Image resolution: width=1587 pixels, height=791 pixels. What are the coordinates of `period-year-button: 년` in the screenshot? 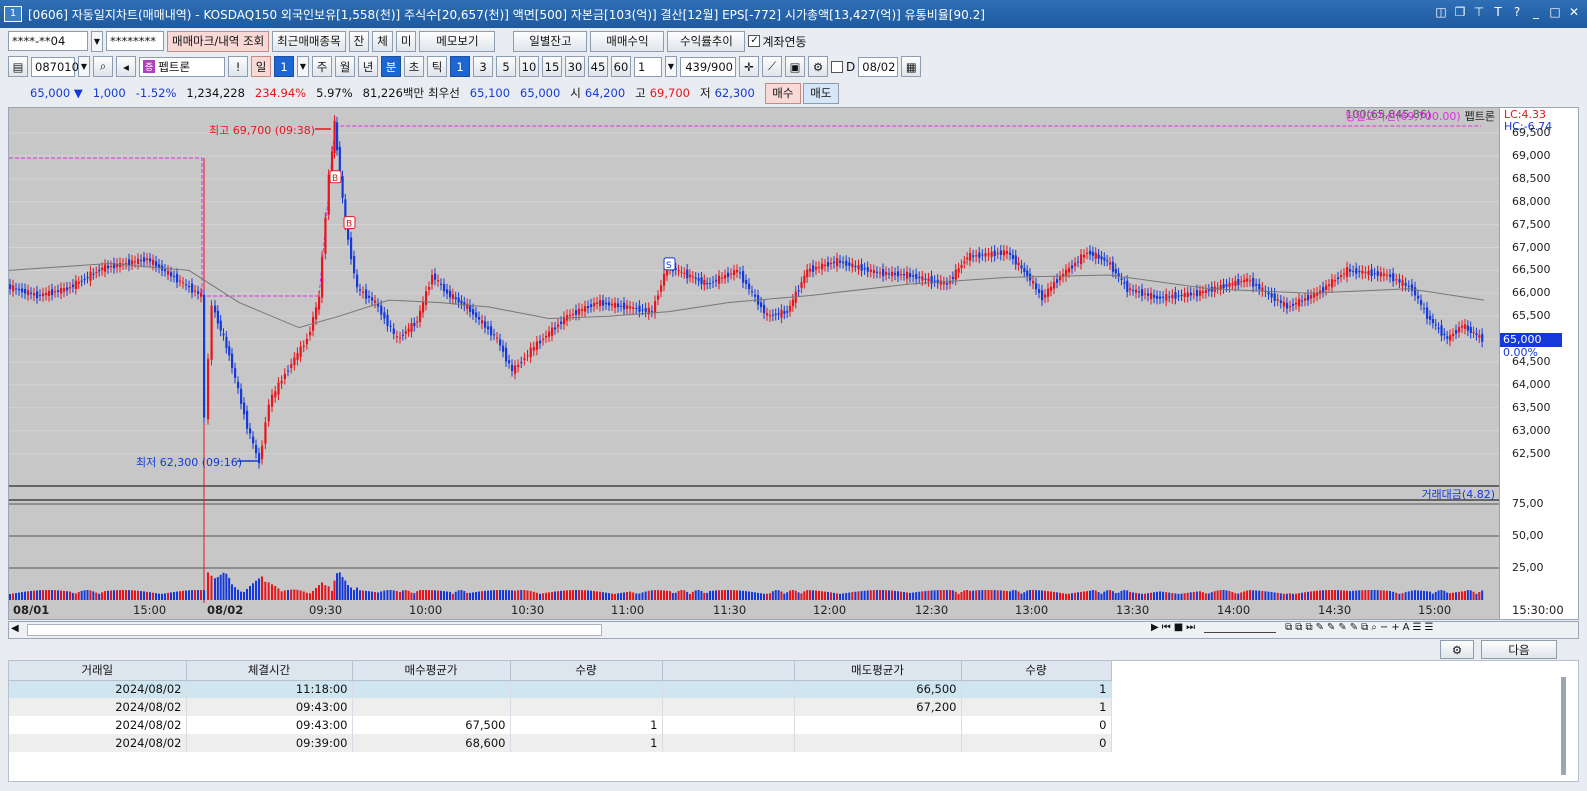 It's located at (368, 66).